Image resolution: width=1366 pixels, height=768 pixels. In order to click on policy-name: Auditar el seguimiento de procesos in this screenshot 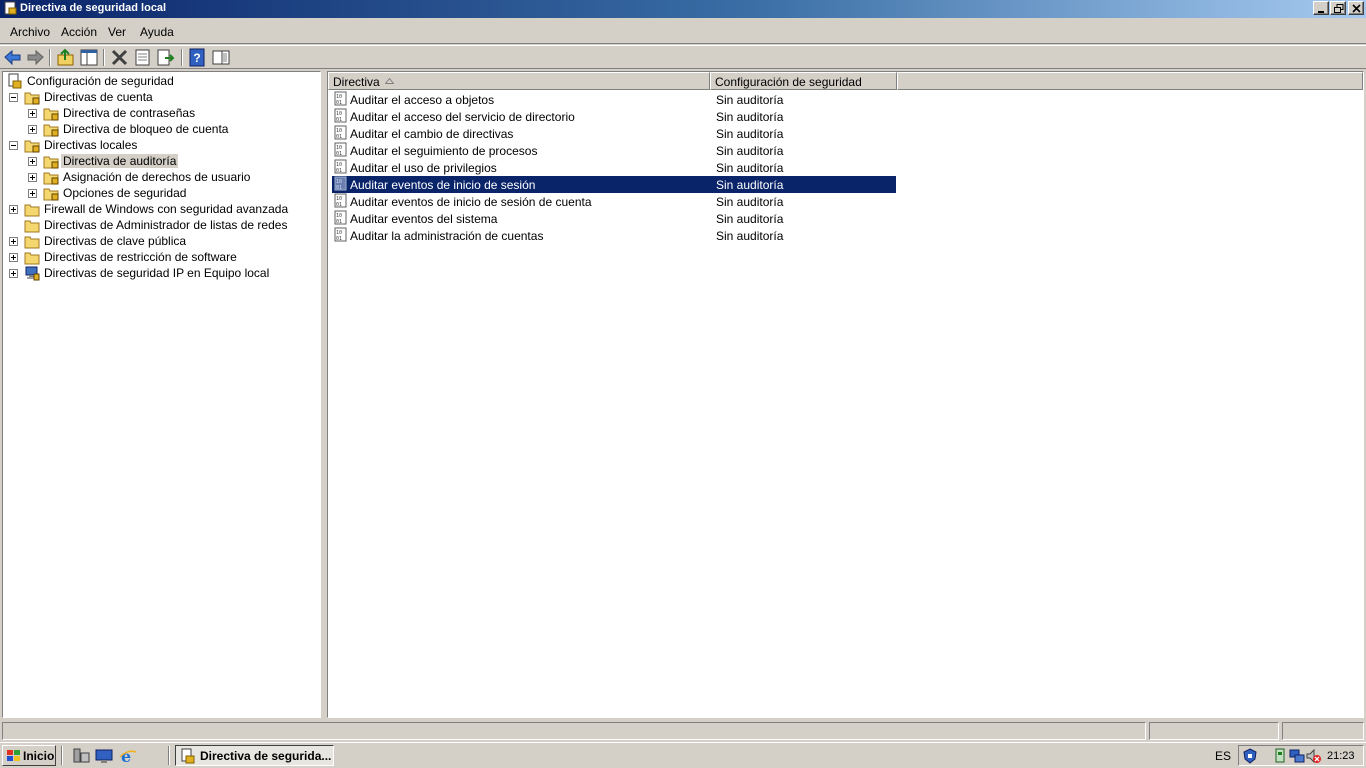, I will do `click(444, 151)`.